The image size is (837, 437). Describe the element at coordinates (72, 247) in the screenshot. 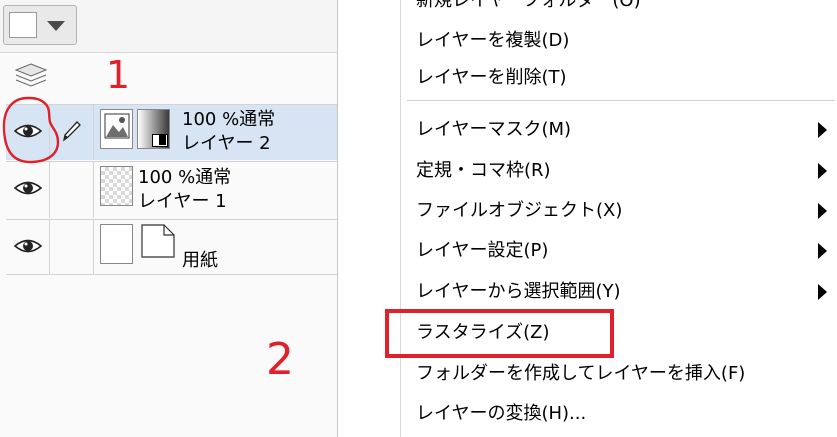

I see `edit-target-cell` at that location.